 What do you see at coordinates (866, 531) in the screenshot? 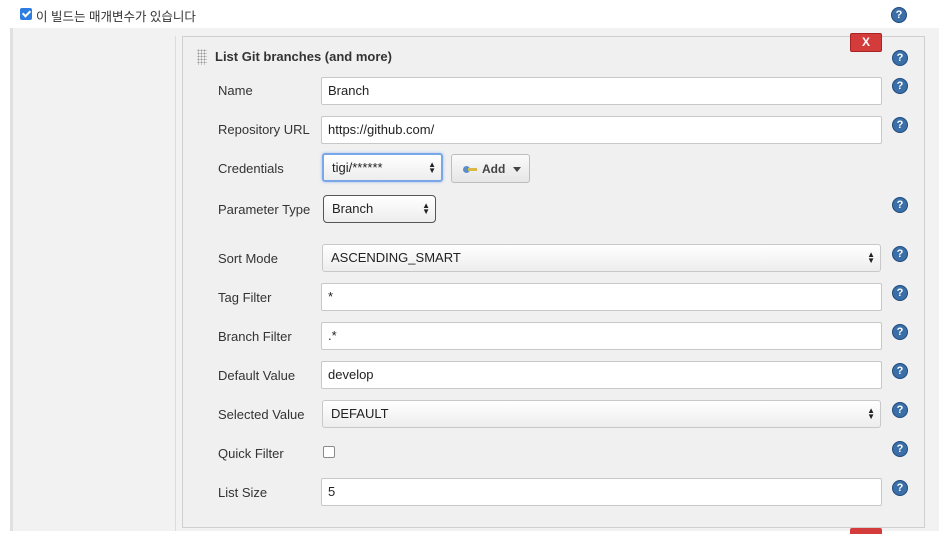
I see `next-delete-button` at bounding box center [866, 531].